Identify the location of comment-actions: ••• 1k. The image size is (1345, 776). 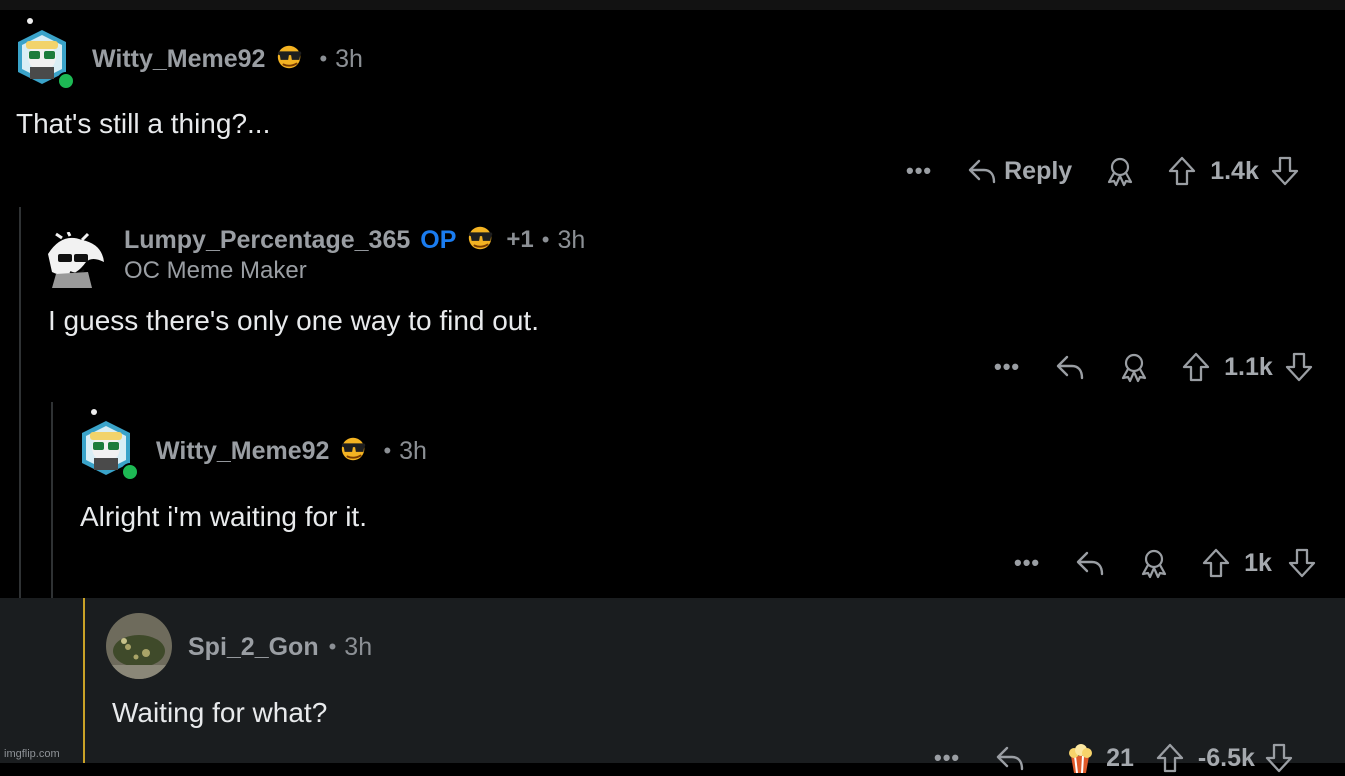
(1166, 563).